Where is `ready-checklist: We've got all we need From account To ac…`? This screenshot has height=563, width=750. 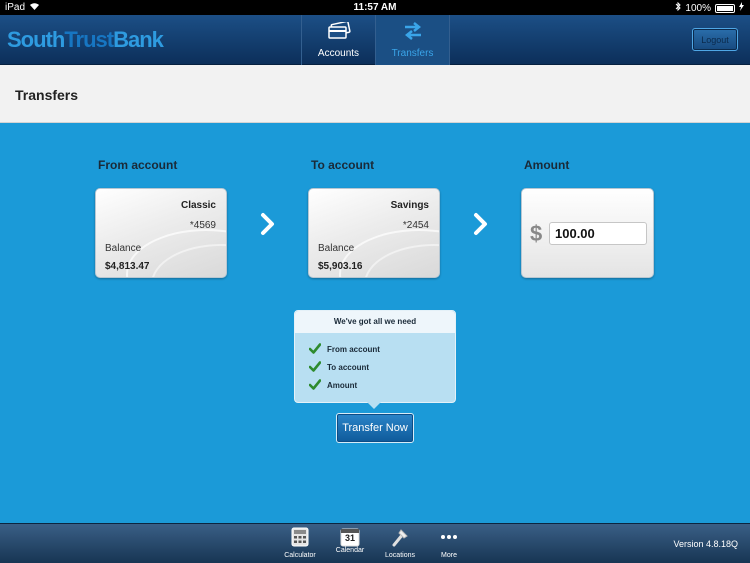 ready-checklist: We've got all we need From account To ac… is located at coordinates (375, 359).